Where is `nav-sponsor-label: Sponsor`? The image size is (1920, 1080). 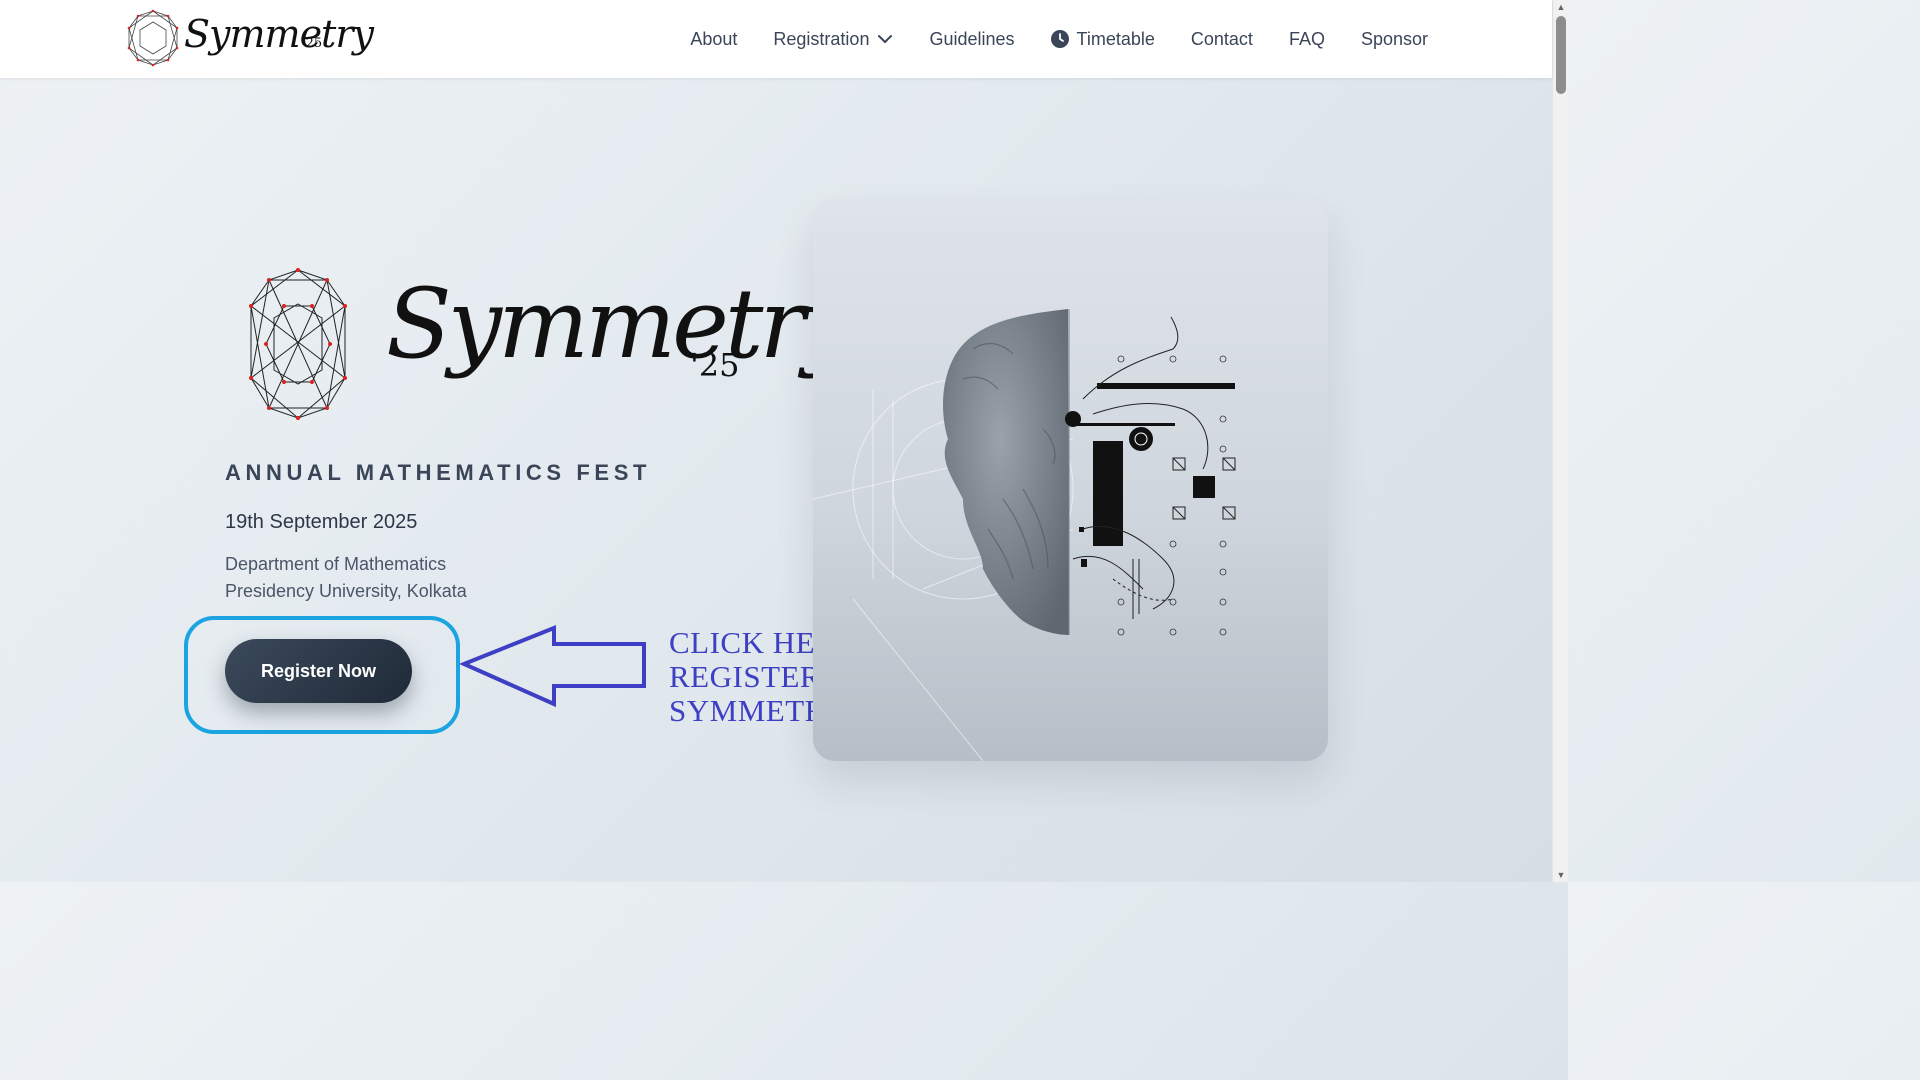 nav-sponsor-label: Sponsor is located at coordinates (1394, 38).